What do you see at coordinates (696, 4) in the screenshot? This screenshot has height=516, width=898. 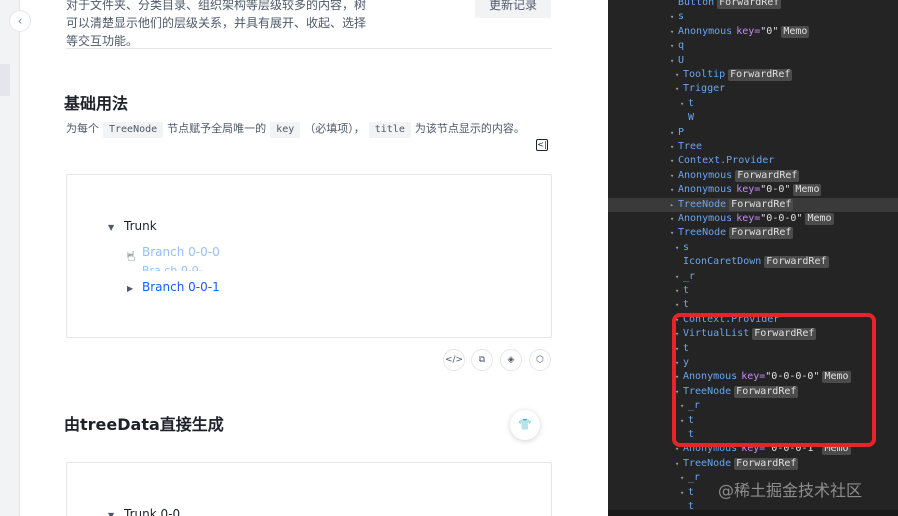 I see `component-name: Button` at bounding box center [696, 4].